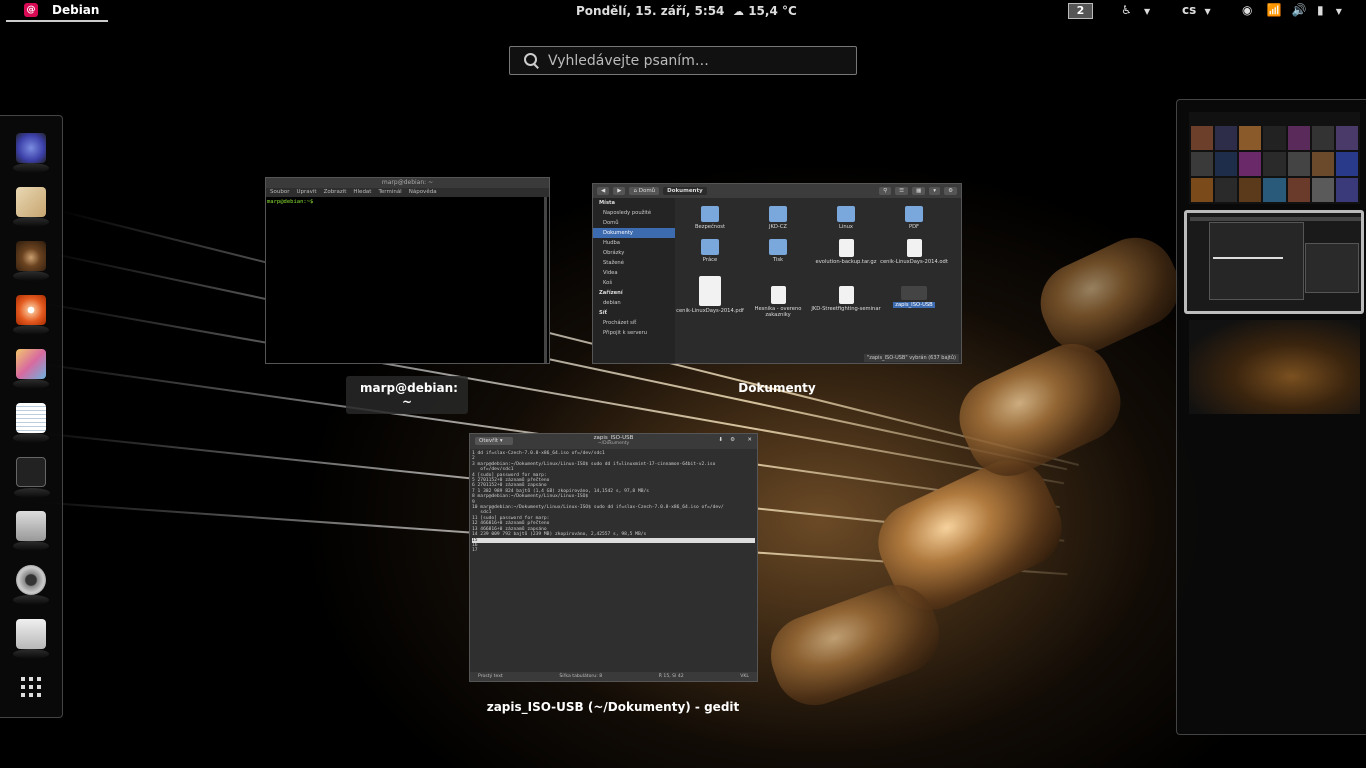 The width and height of the screenshot is (1366, 768). I want to click on disc-icon, so click(31, 315).